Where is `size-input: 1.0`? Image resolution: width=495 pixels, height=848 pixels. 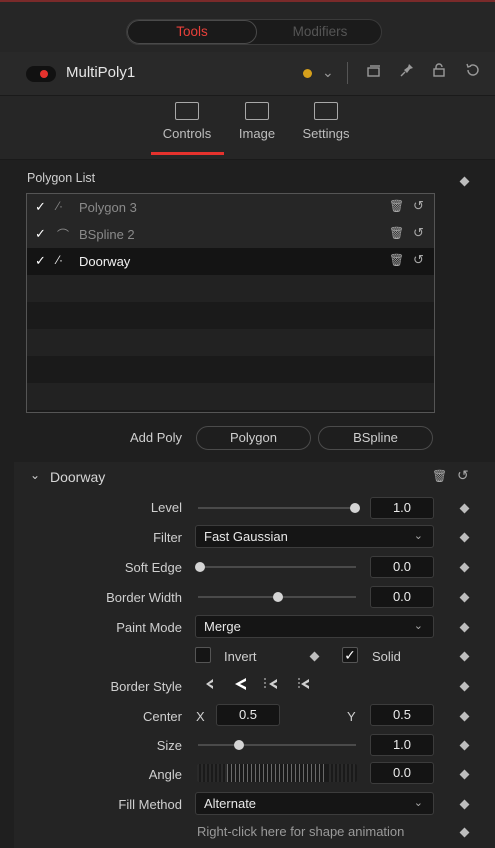 size-input: 1.0 is located at coordinates (402, 745).